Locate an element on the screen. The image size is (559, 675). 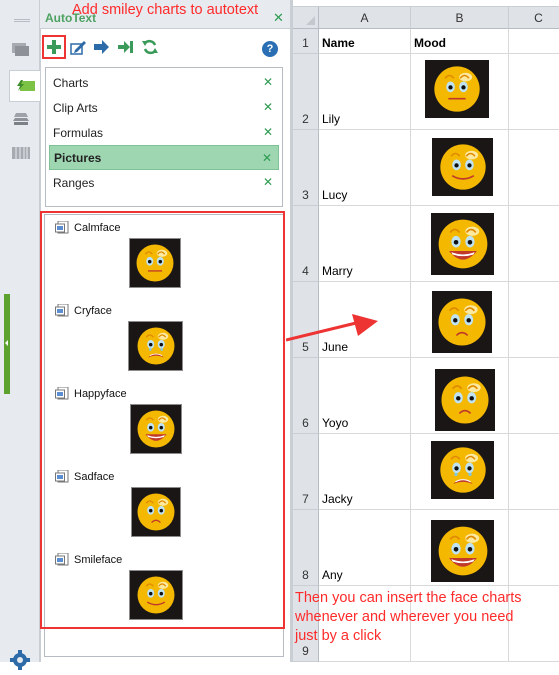
edit-icon is located at coordinates (78, 48).